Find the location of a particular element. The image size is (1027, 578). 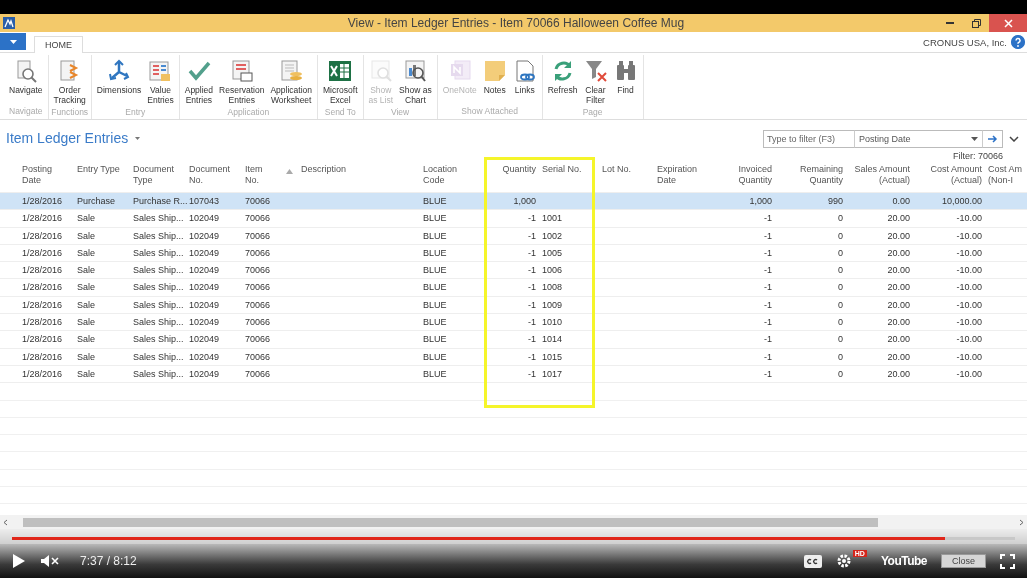

ribbon-button: Find is located at coordinates (625, 77).